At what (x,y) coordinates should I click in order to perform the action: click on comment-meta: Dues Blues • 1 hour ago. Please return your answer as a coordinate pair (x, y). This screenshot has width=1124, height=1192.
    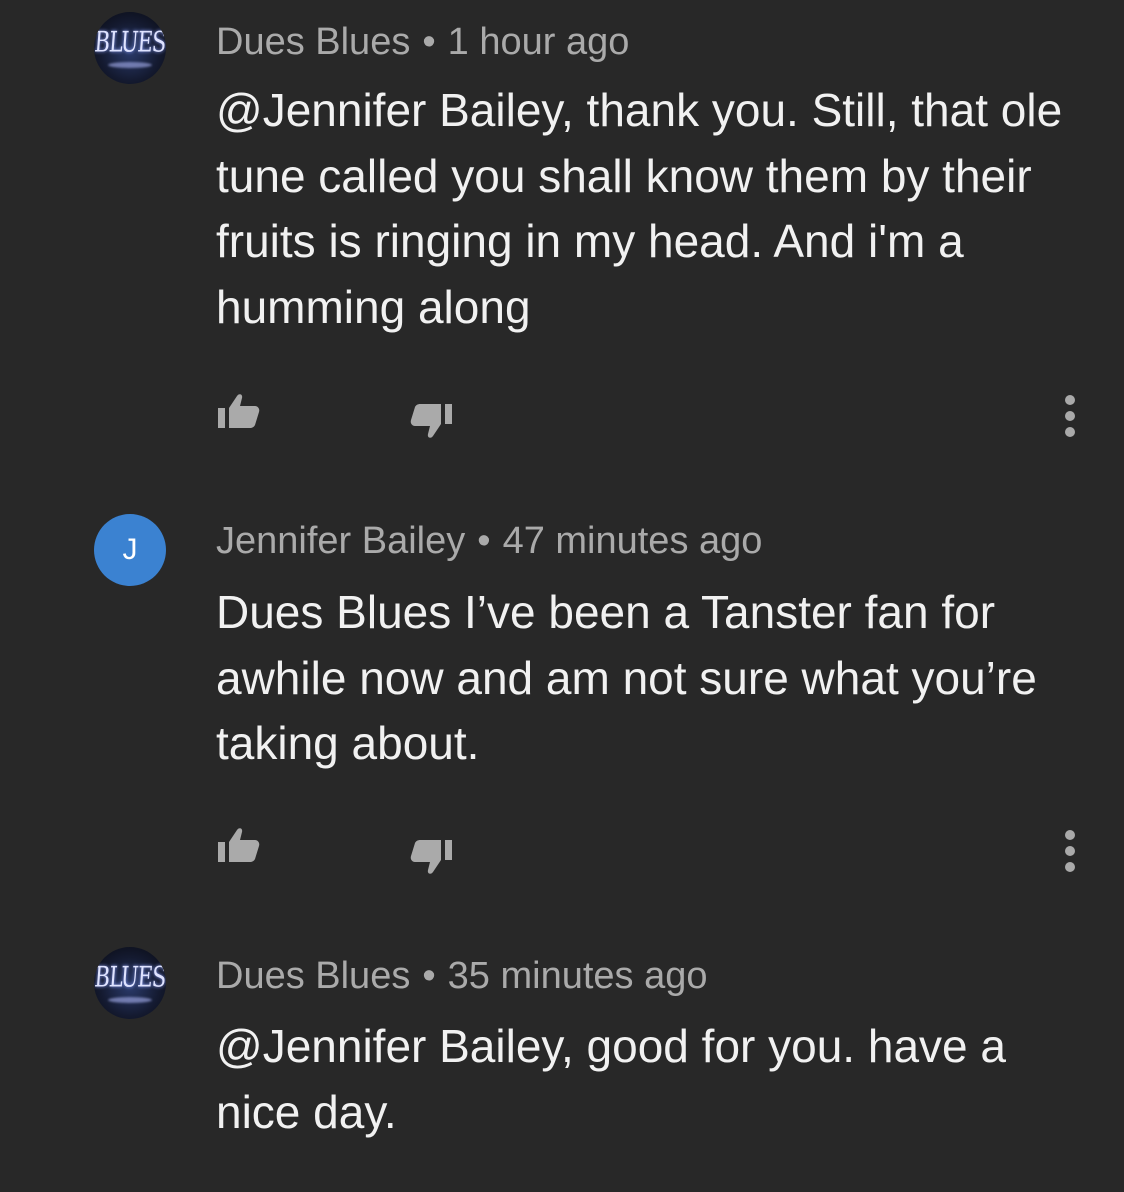
    Looking at the image, I should click on (422, 42).